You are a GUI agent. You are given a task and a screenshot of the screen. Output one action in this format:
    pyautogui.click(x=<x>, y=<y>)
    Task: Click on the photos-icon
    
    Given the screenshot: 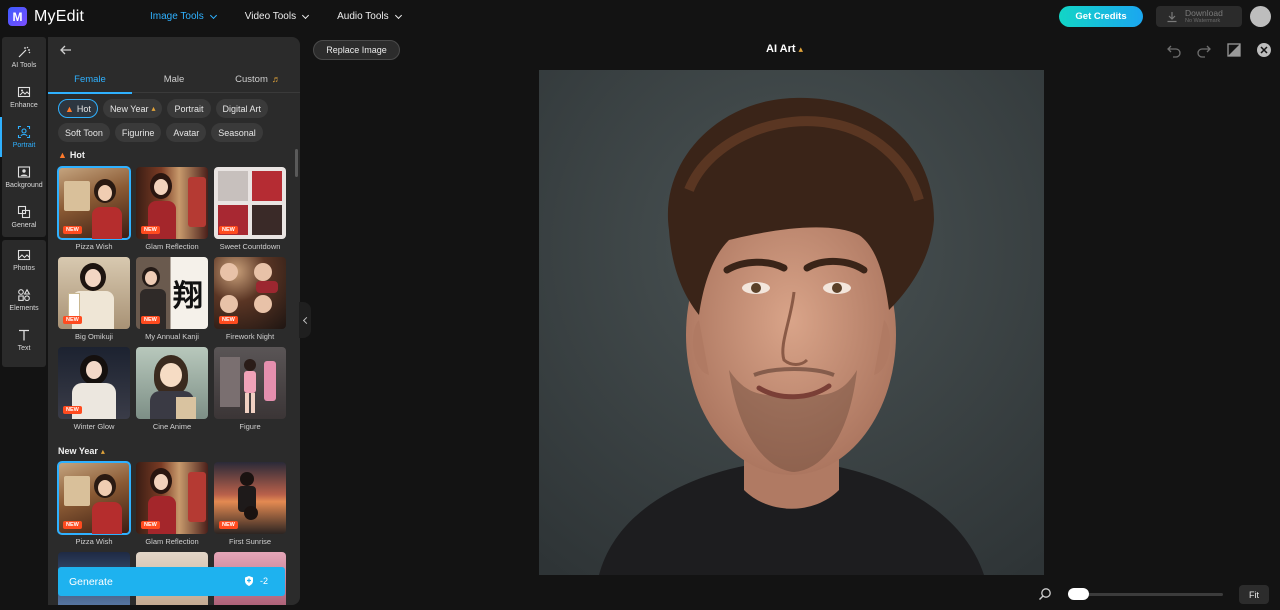 What is the action you would take?
    pyautogui.click(x=24, y=255)
    